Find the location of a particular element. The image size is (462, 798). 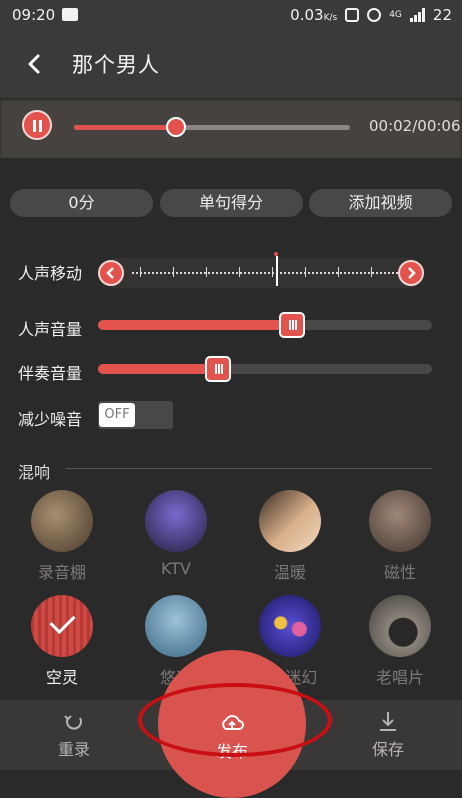

vinyl-icon is located at coordinates (400, 626).